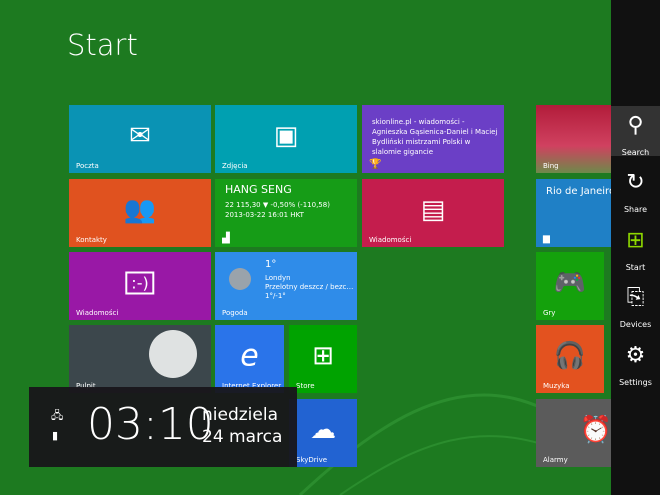 The image size is (660, 495). What do you see at coordinates (570, 355) in the screenshot?
I see `headphones-icon: 🎧` at bounding box center [570, 355].